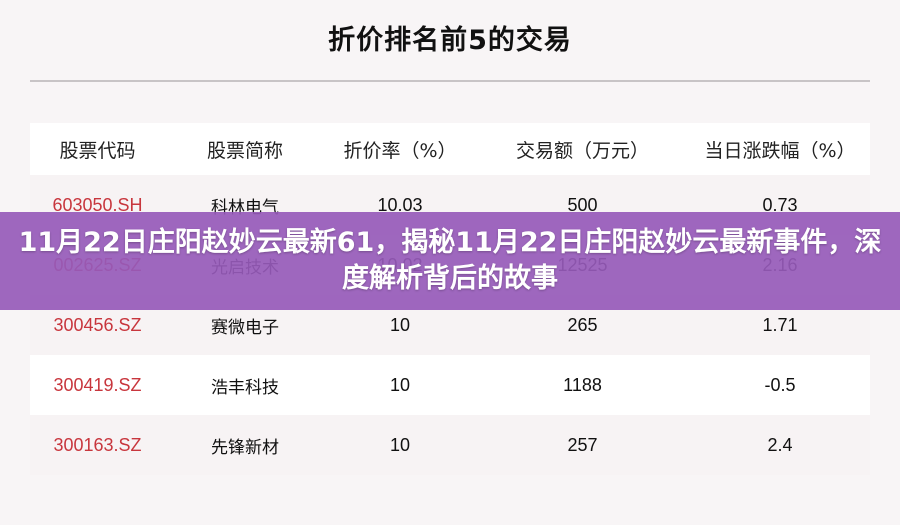 The image size is (900, 525). Describe the element at coordinates (582, 324) in the screenshot. I see `trade-amount: 265` at that location.